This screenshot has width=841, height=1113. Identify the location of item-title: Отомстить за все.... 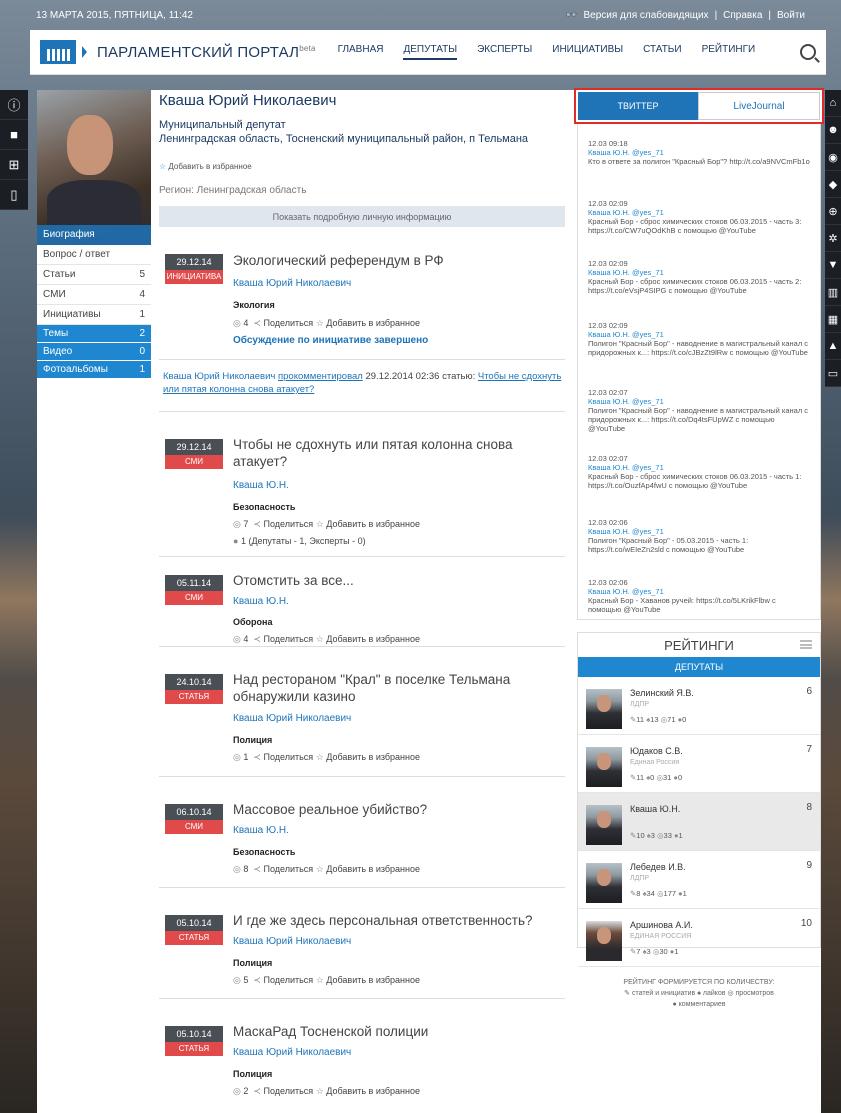
(393, 580).